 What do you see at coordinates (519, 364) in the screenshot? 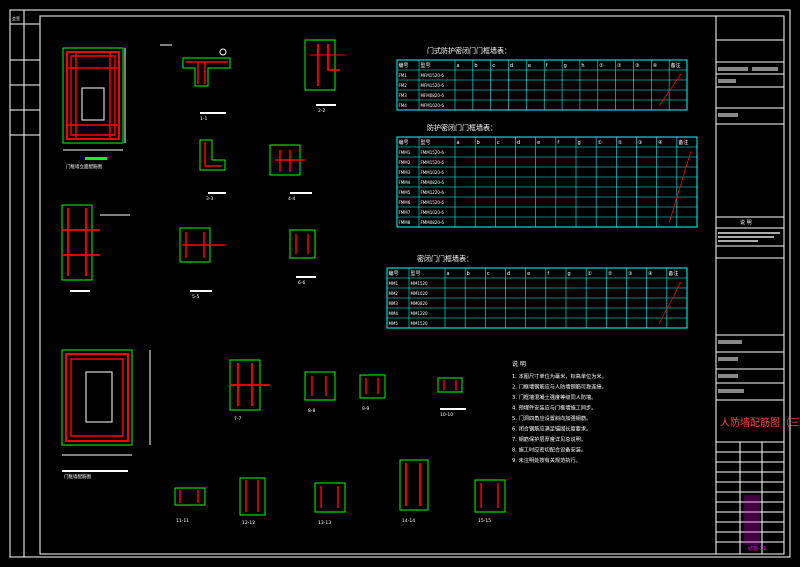
I see `notes-title: 说 明` at bounding box center [519, 364].